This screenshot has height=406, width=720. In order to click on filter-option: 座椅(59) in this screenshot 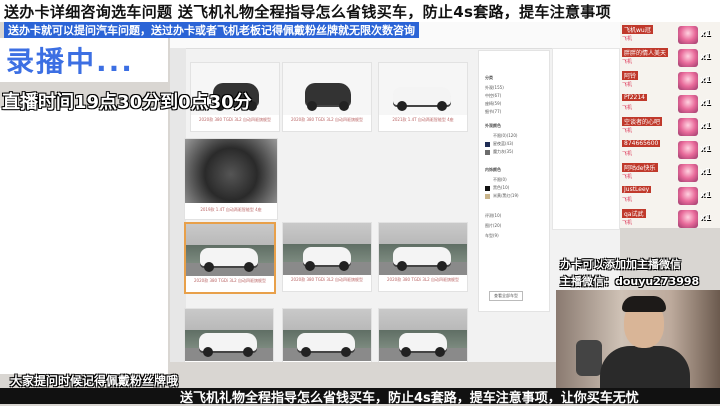, I will do `click(493, 104)`.